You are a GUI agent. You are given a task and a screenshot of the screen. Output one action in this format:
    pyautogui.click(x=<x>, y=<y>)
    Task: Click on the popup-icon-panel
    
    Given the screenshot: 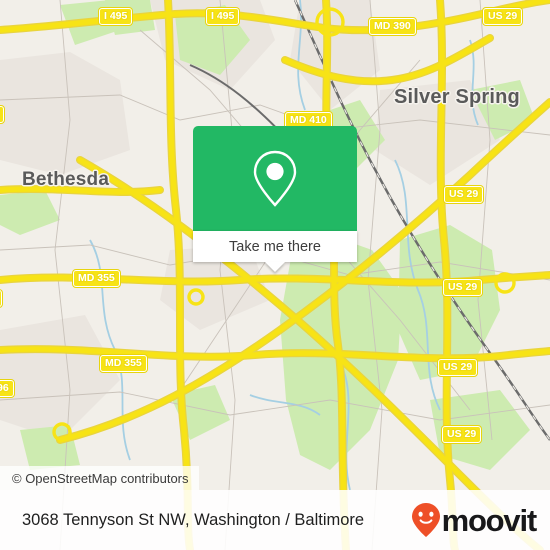 What is the action you would take?
    pyautogui.click(x=275, y=178)
    